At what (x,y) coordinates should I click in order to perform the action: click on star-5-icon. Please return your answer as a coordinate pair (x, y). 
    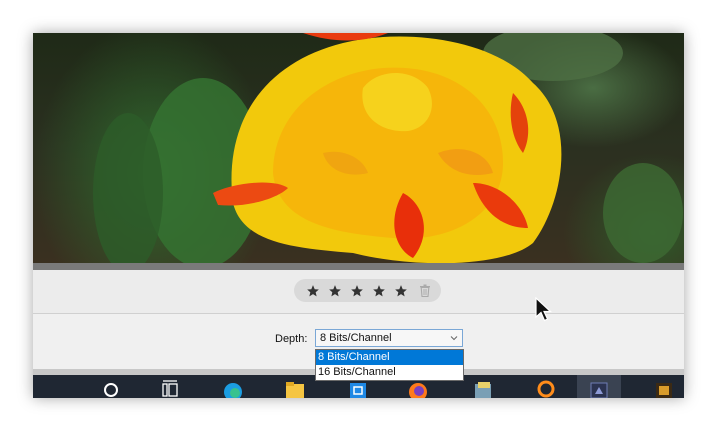
    Looking at the image, I should click on (401, 291).